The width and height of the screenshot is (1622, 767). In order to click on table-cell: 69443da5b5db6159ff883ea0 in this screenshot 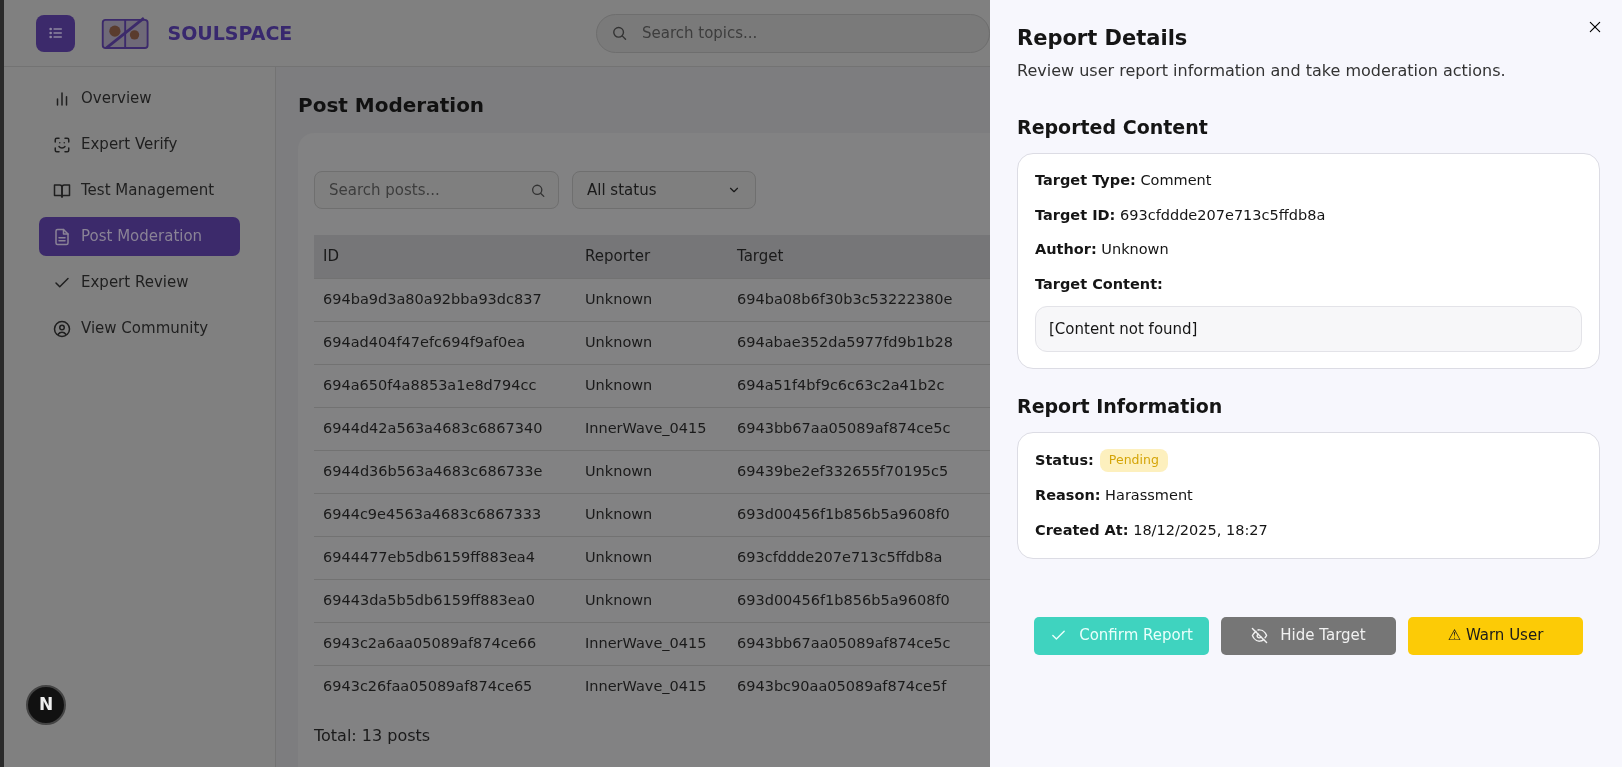, I will do `click(445, 600)`.